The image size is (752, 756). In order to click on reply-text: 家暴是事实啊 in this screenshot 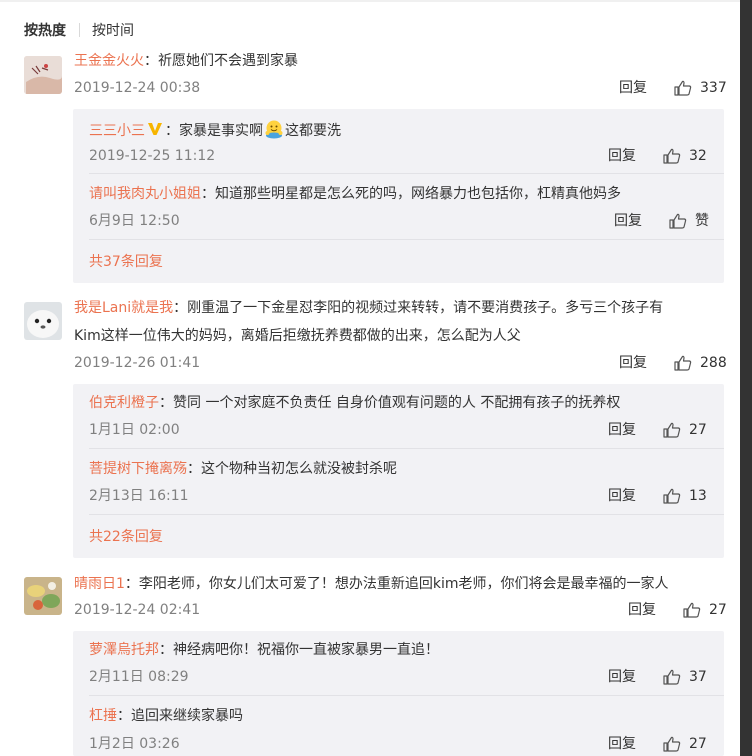, I will do `click(221, 131)`.